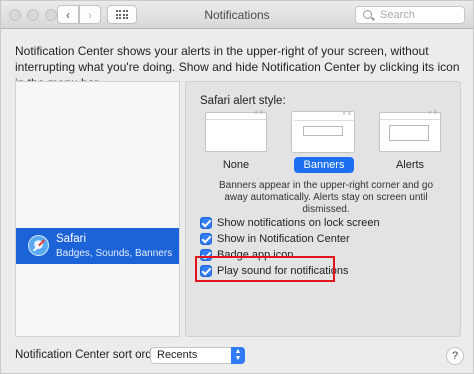 The image size is (474, 374). Describe the element at coordinates (177, 355) in the screenshot. I see `sort-order-value: Recents` at that location.